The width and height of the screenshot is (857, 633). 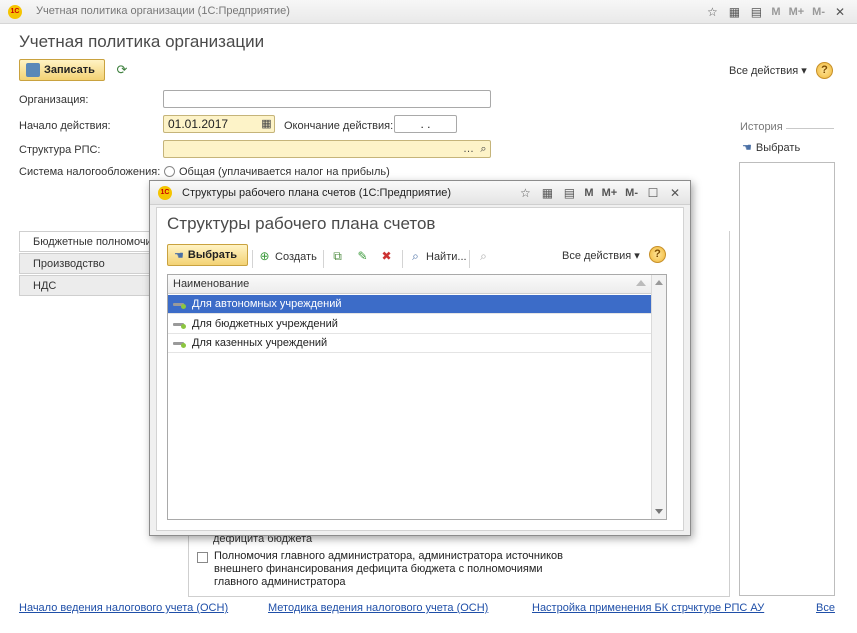 What do you see at coordinates (65, 126) in the screenshot?
I see `start-date-label: Начало действия:` at bounding box center [65, 126].